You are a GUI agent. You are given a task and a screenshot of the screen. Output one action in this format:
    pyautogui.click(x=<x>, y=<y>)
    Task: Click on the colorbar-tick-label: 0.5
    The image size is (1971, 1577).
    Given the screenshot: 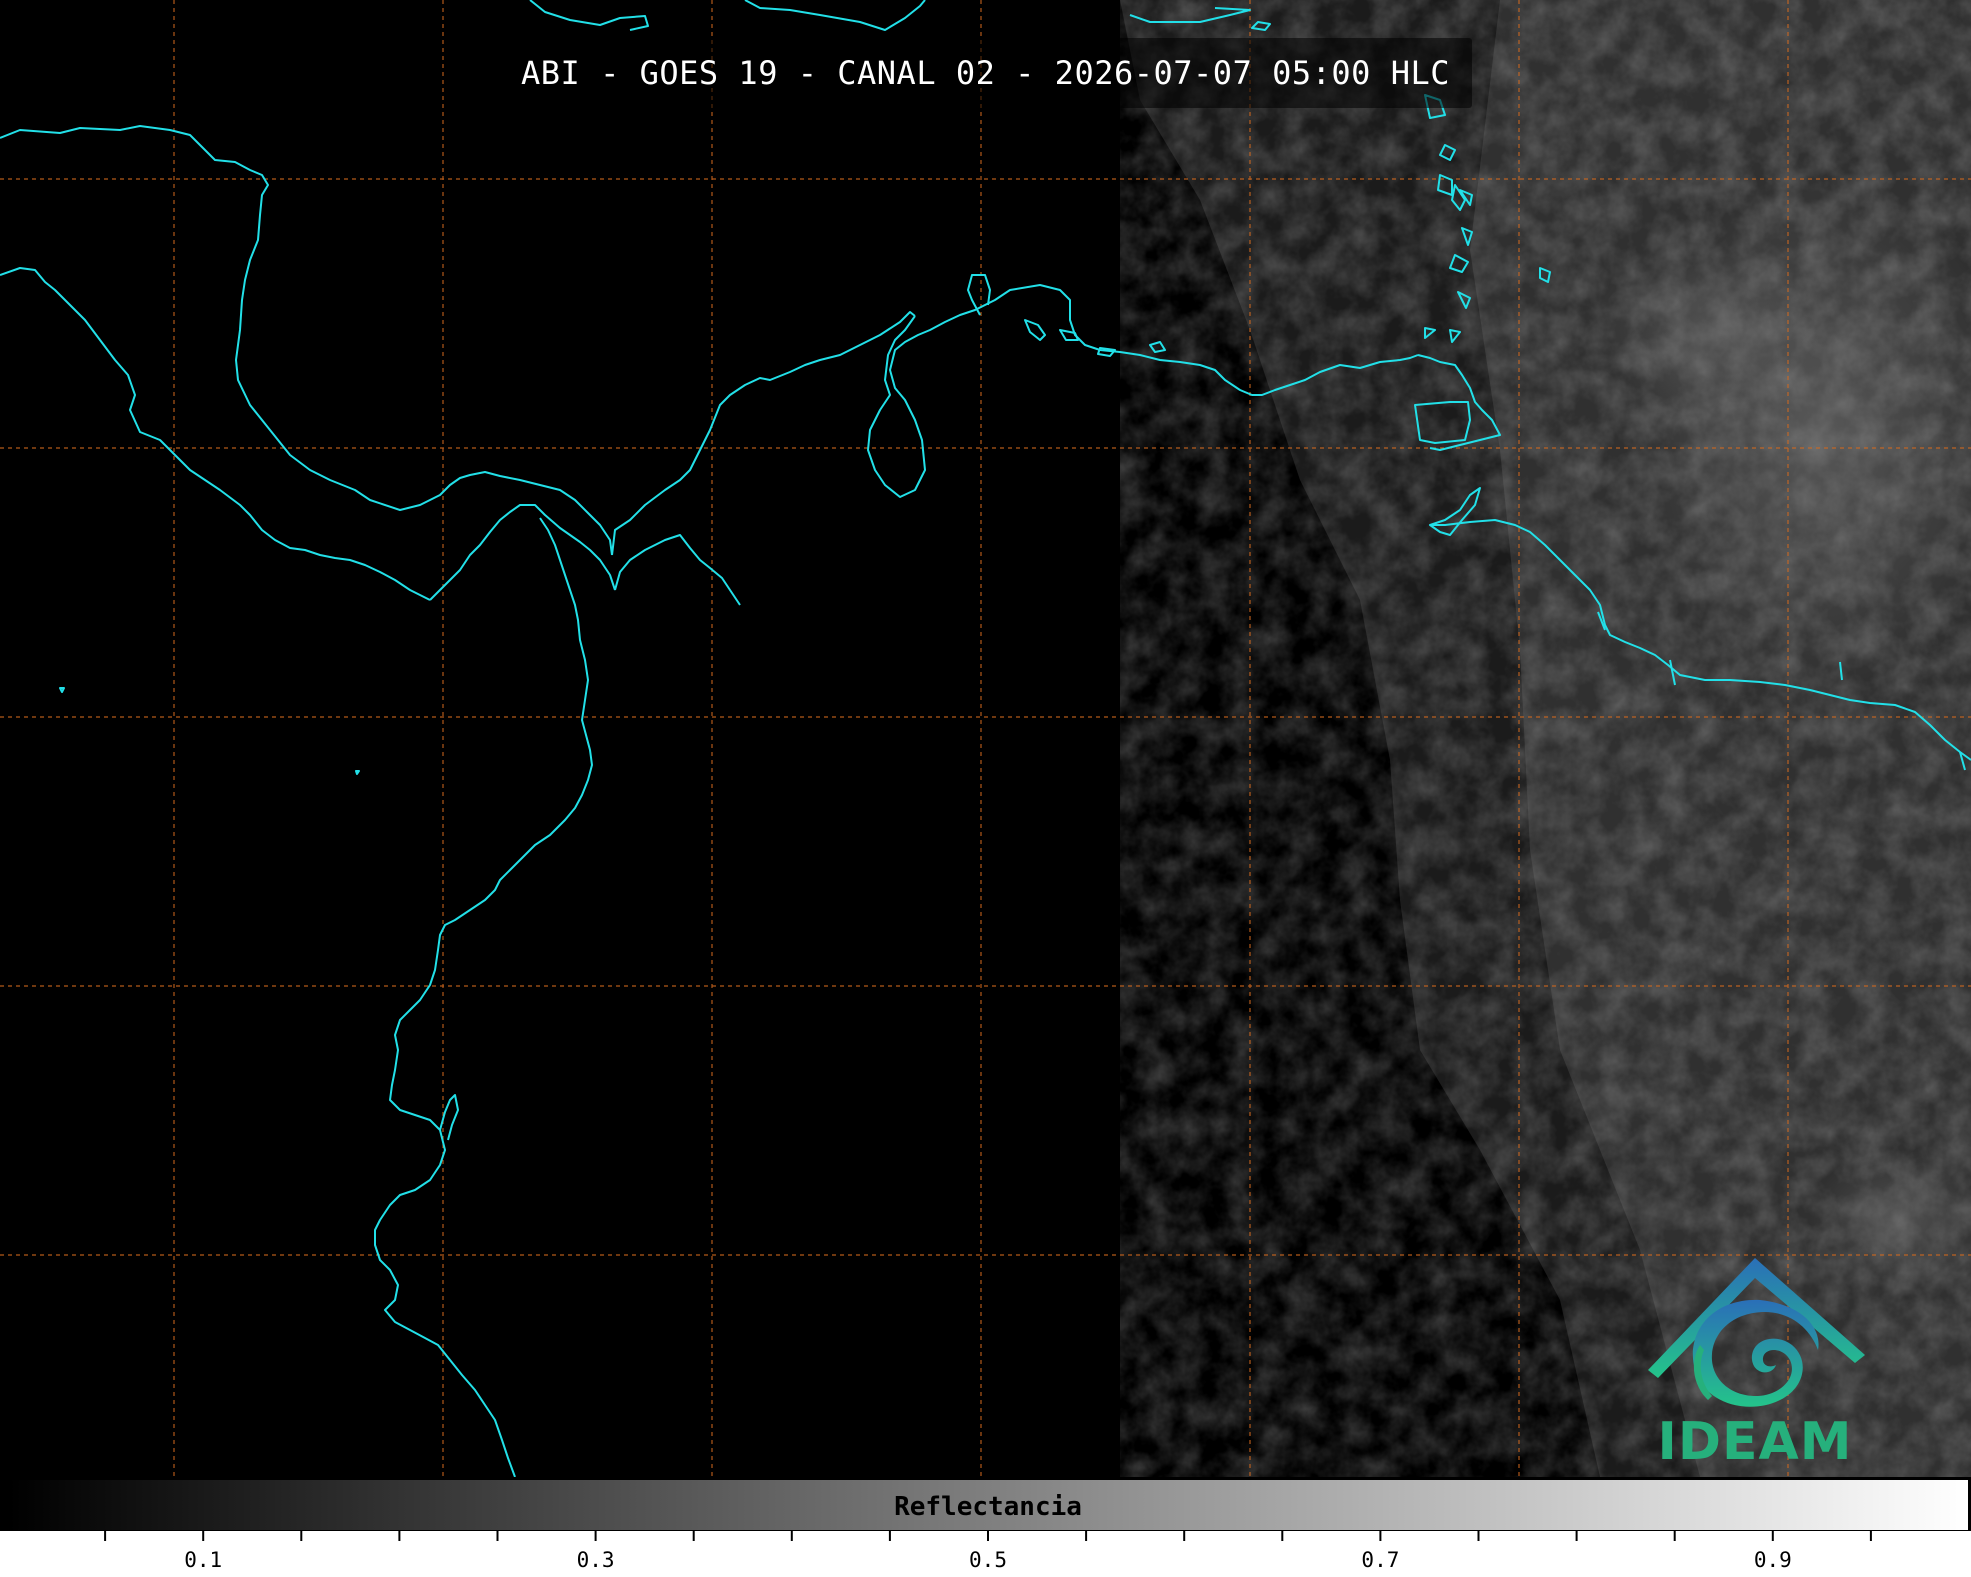 What is the action you would take?
    pyautogui.click(x=988, y=1560)
    